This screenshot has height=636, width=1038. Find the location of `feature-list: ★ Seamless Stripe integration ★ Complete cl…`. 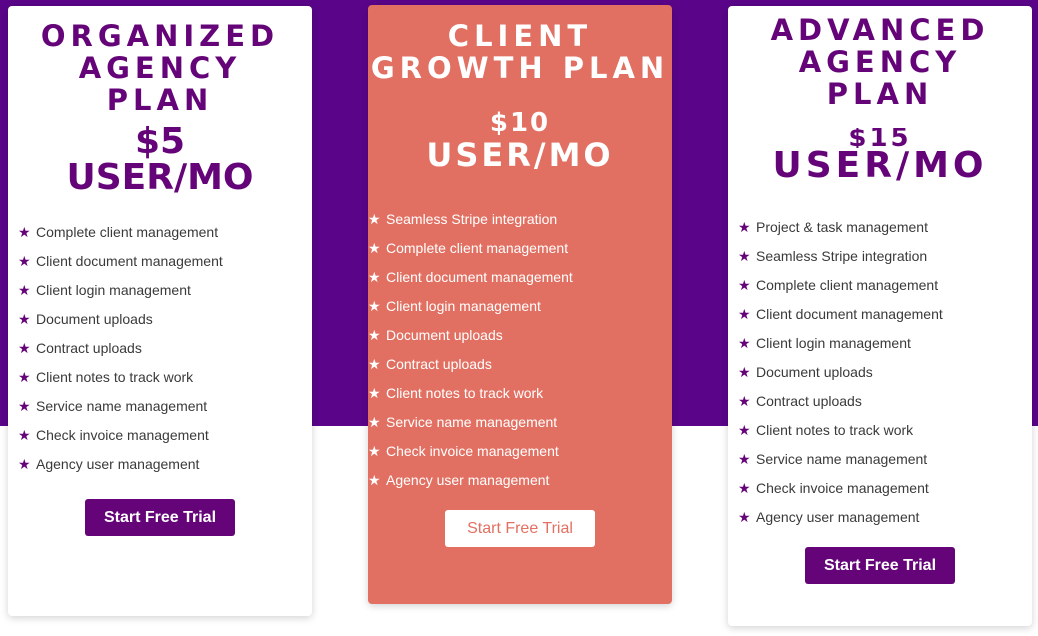

feature-list: ★ Seamless Stripe integration ★ Complete cl… is located at coordinates (520, 349).